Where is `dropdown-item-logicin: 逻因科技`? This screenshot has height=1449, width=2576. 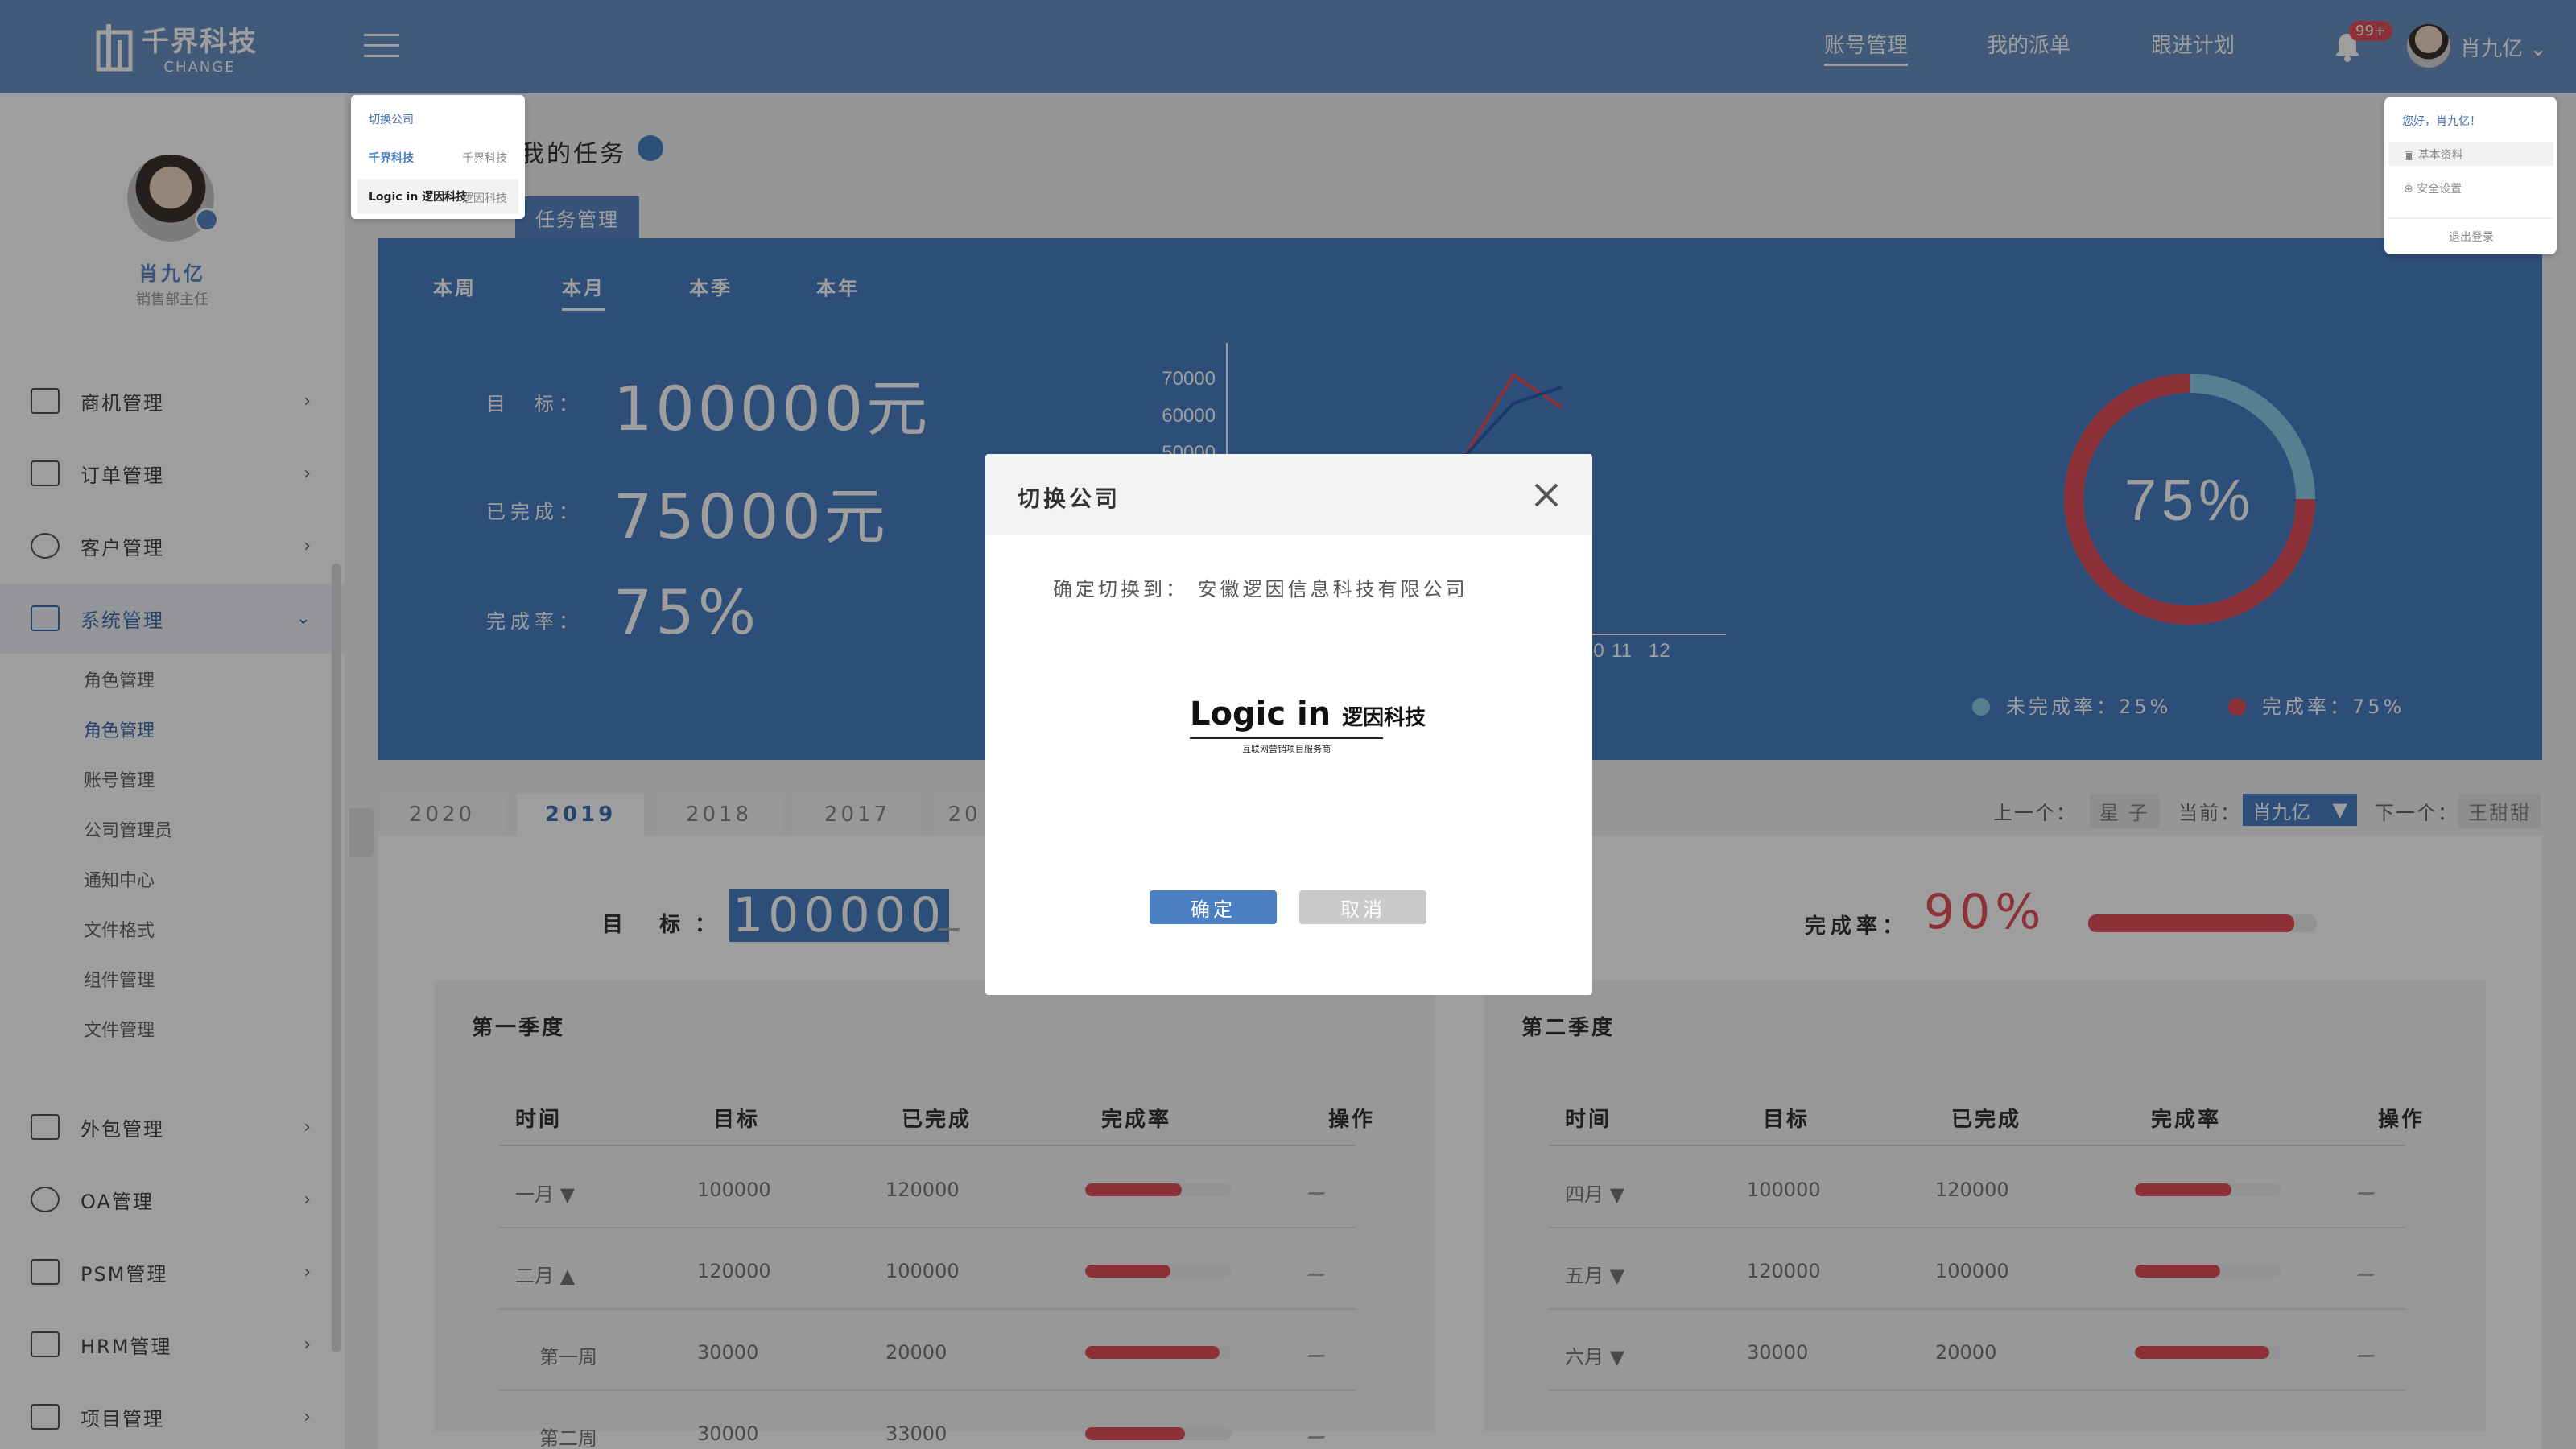
dropdown-item-logicin: 逻因科技 is located at coordinates (484, 198).